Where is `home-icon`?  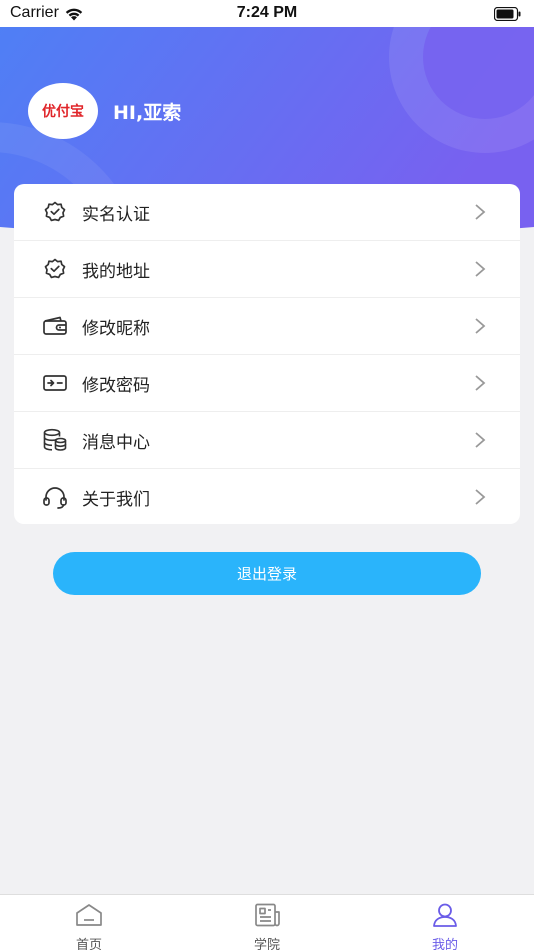 home-icon is located at coordinates (89, 917).